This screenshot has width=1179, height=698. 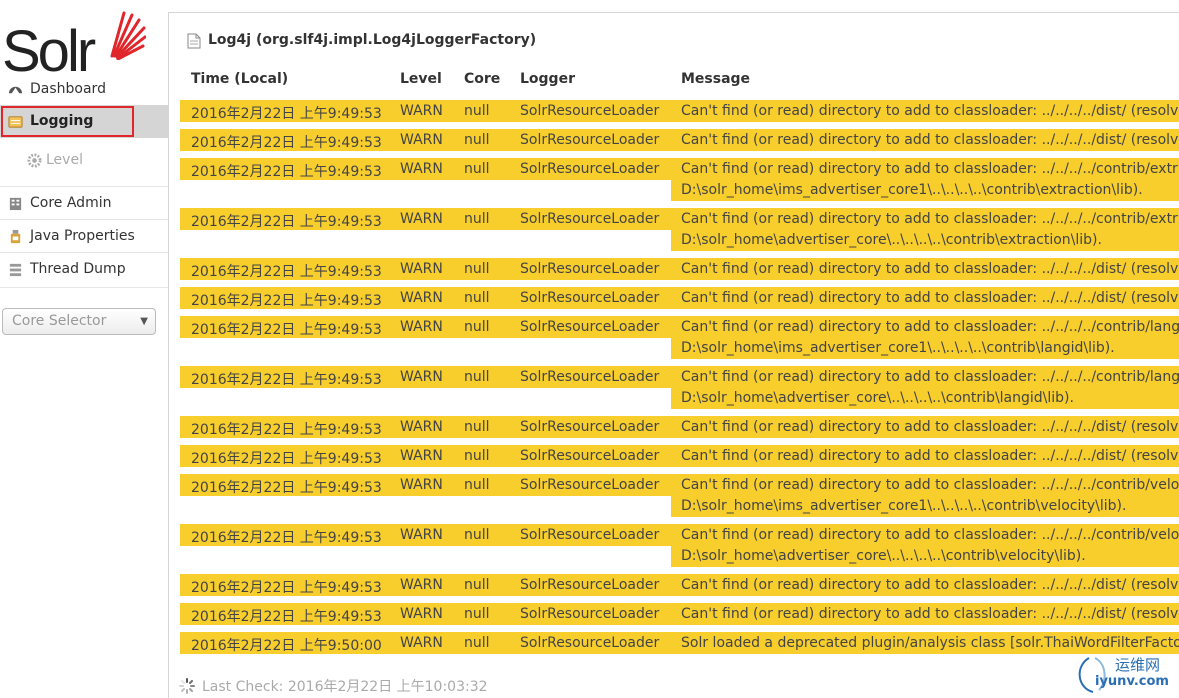 What do you see at coordinates (239, 79) in the screenshot?
I see `column-header-time: Time (Local)` at bounding box center [239, 79].